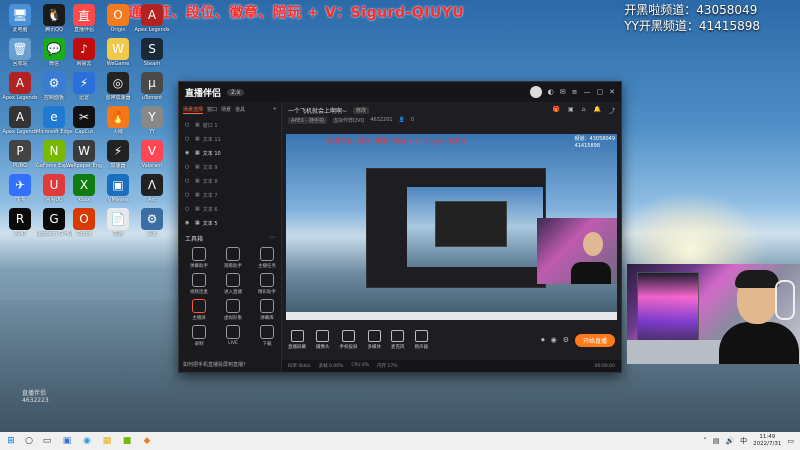 The image size is (800, 450). I want to click on desktop-icon: 🗑 回收站, so click(20, 52).